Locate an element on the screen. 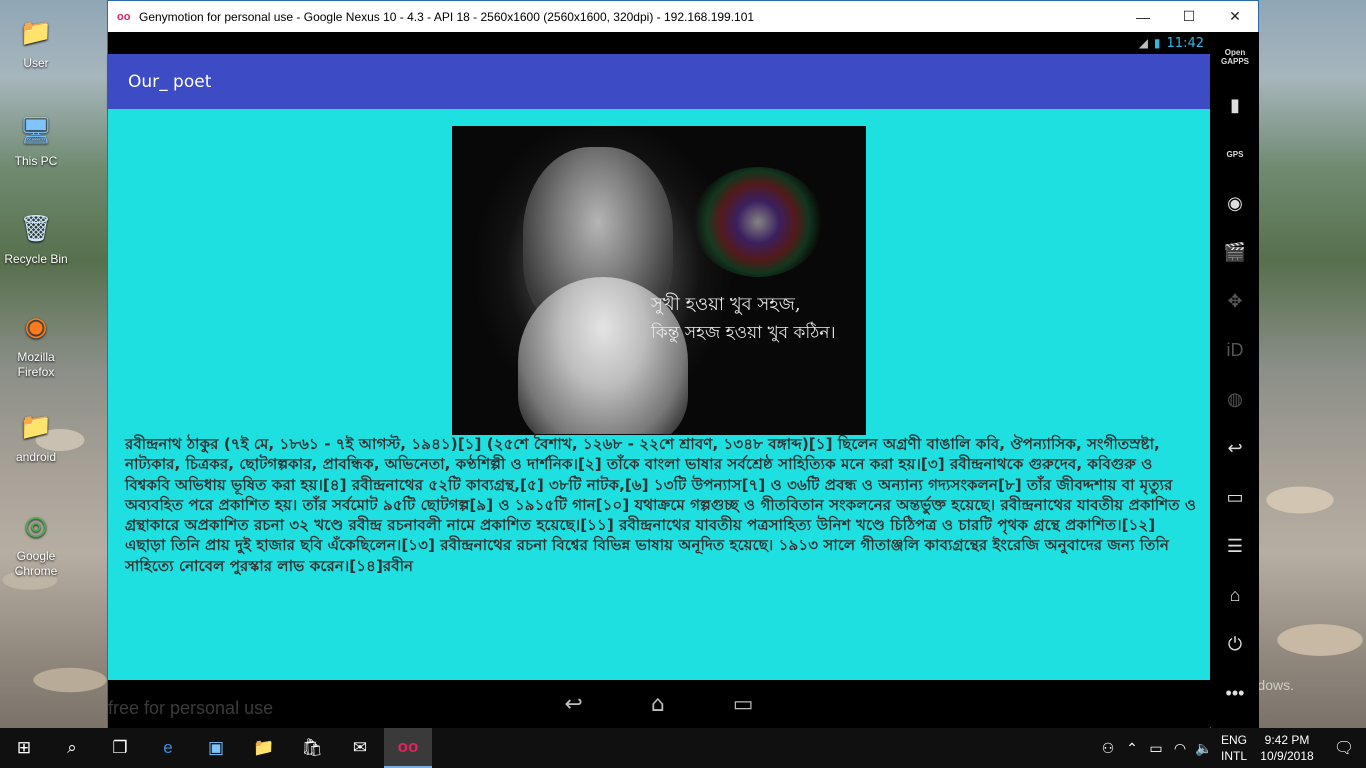 The image size is (1366, 768). user-folder-icon: 📁 is located at coordinates (36, 31).